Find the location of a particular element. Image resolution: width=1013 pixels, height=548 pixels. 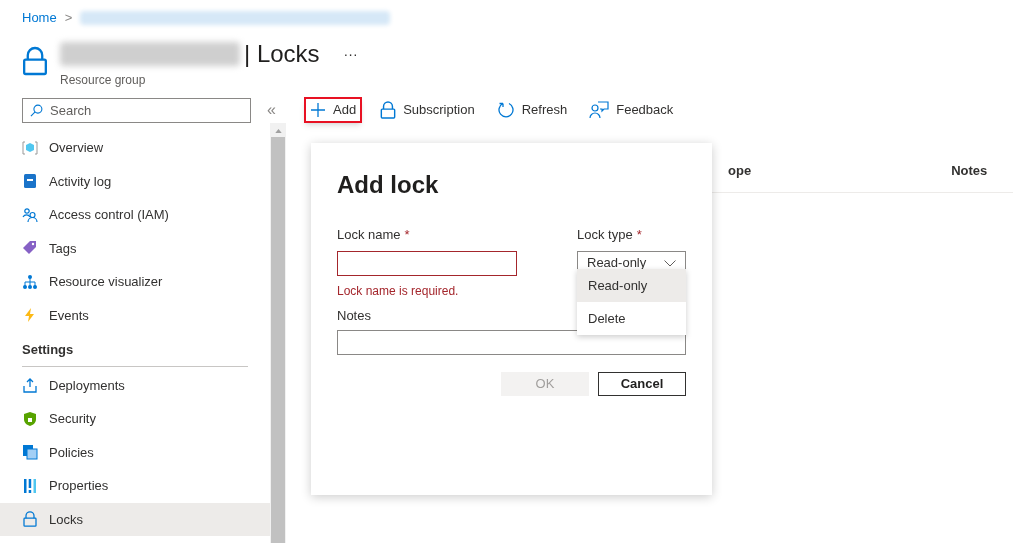

collapse-button: « is located at coordinates (271, 110).